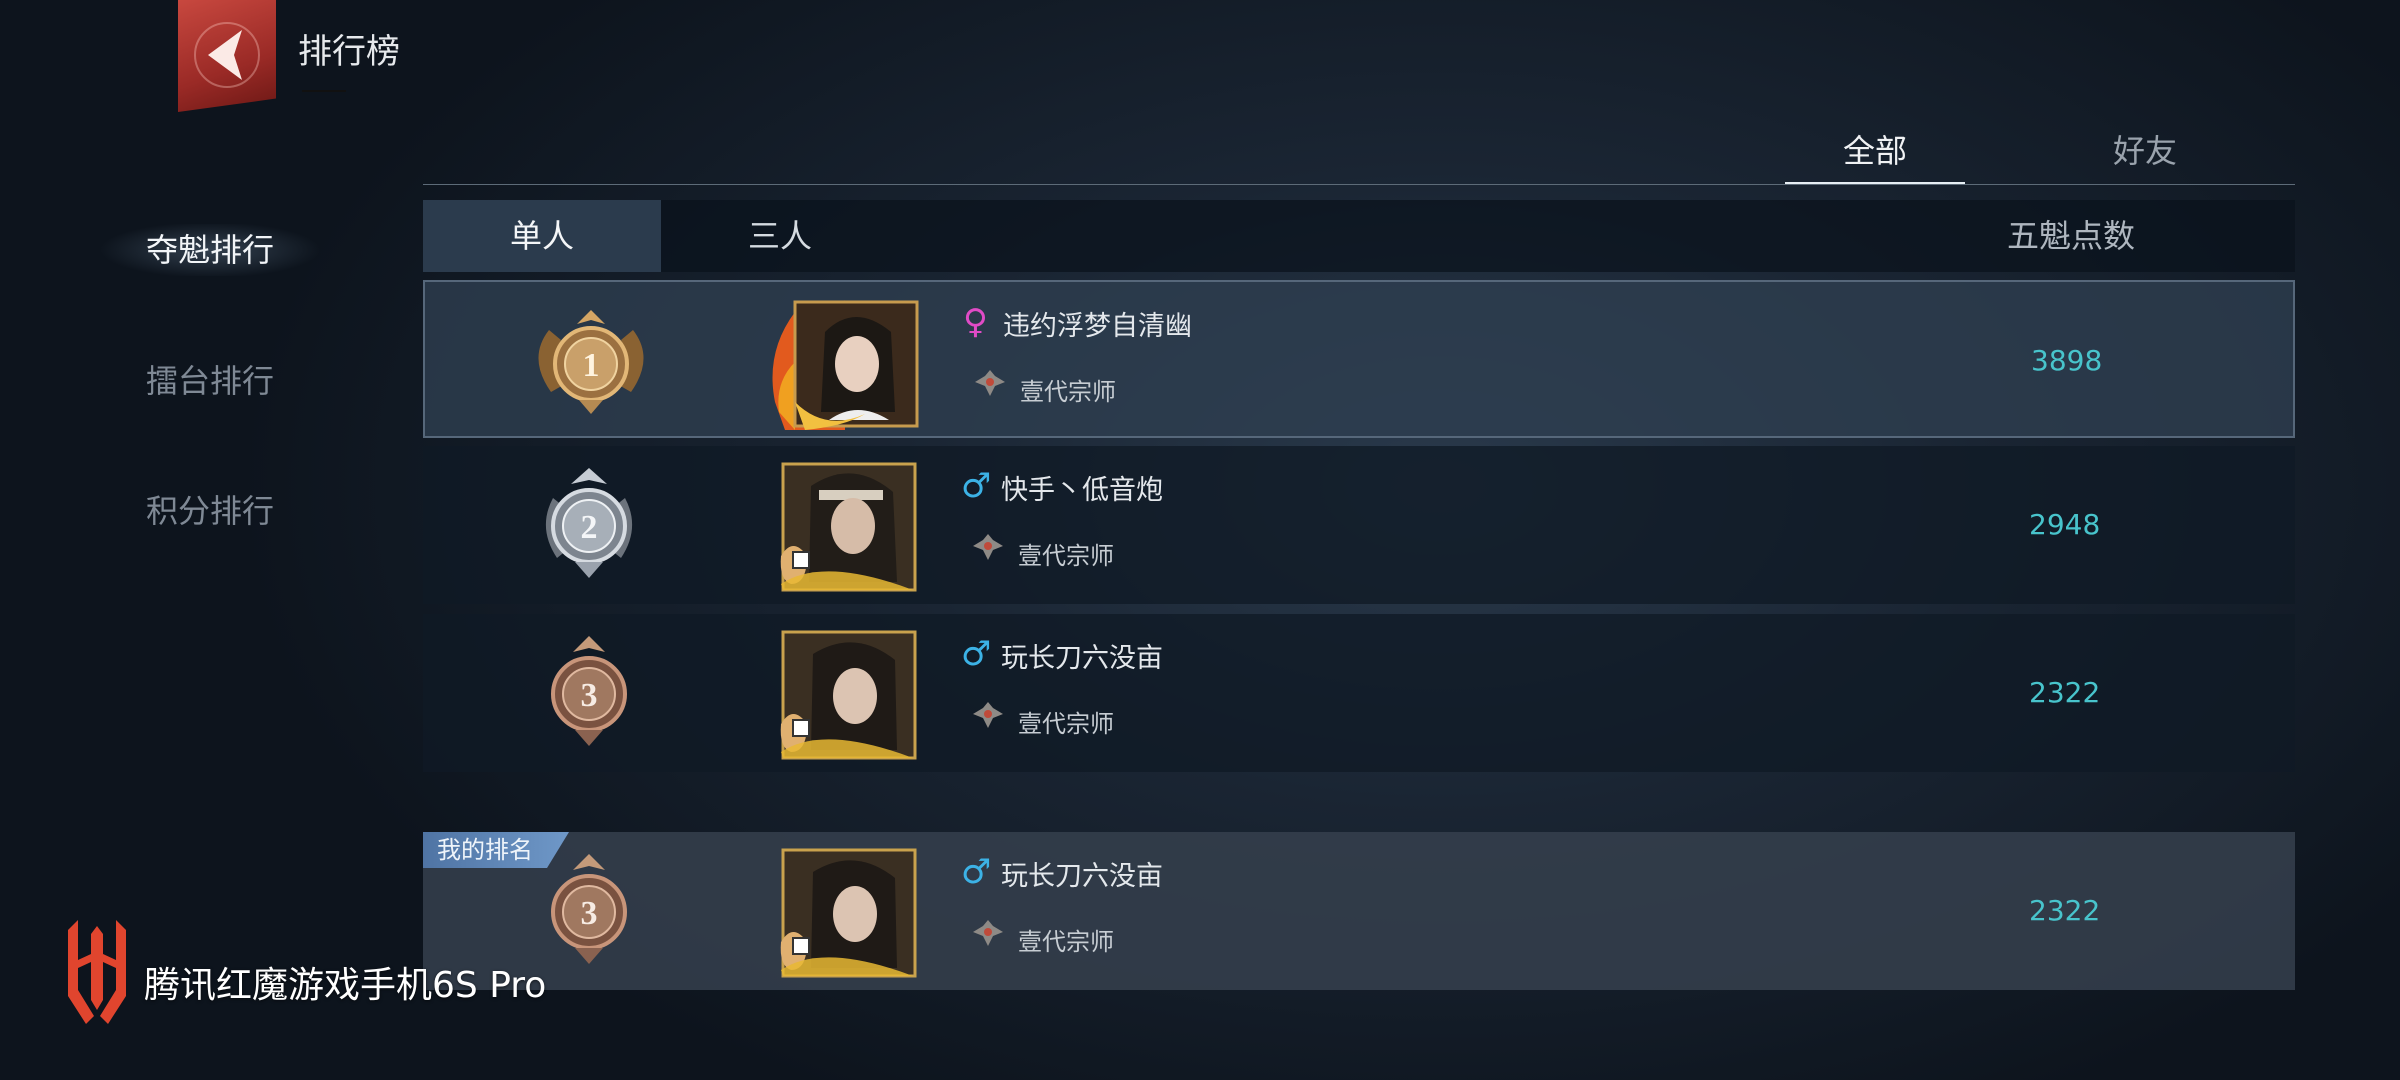  What do you see at coordinates (2145, 149) in the screenshot?
I see `tab-friends: 好友` at bounding box center [2145, 149].